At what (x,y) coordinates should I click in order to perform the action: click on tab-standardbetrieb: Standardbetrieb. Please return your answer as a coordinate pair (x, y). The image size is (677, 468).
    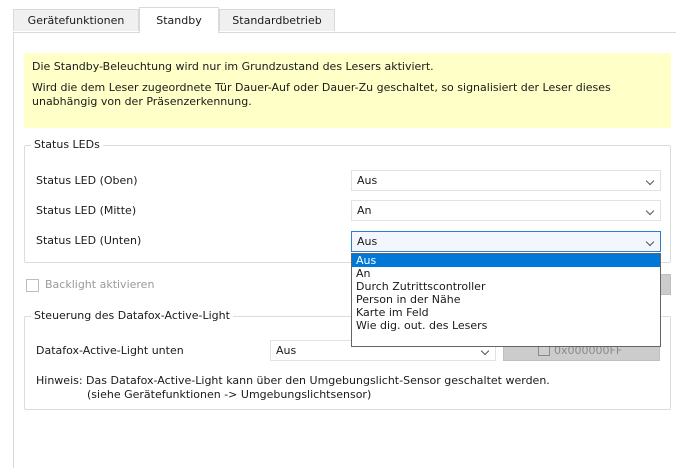
    Looking at the image, I should click on (277, 20).